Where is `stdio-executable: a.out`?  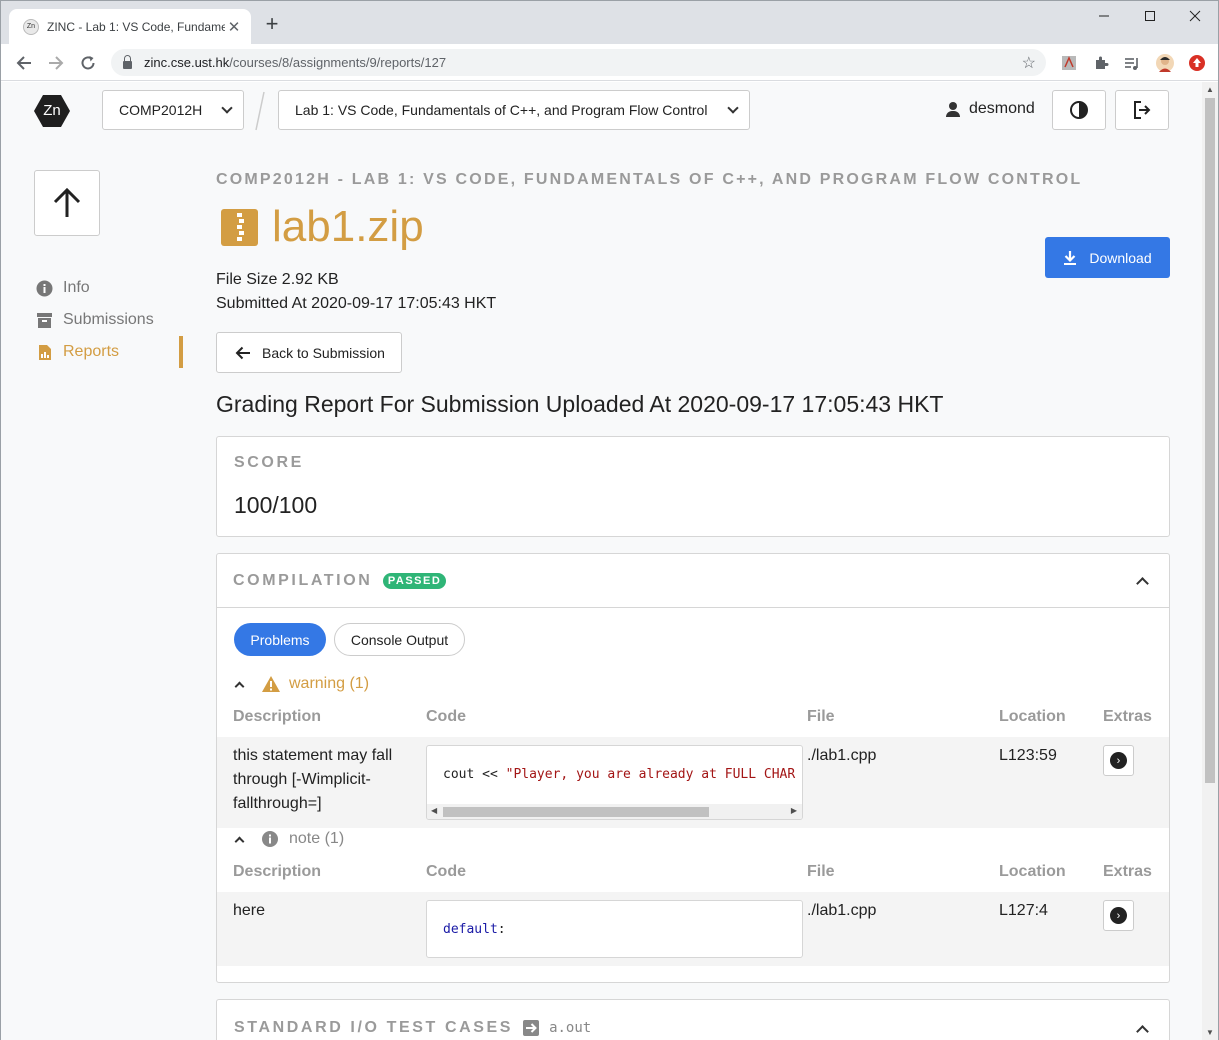
stdio-executable: a.out is located at coordinates (570, 1028).